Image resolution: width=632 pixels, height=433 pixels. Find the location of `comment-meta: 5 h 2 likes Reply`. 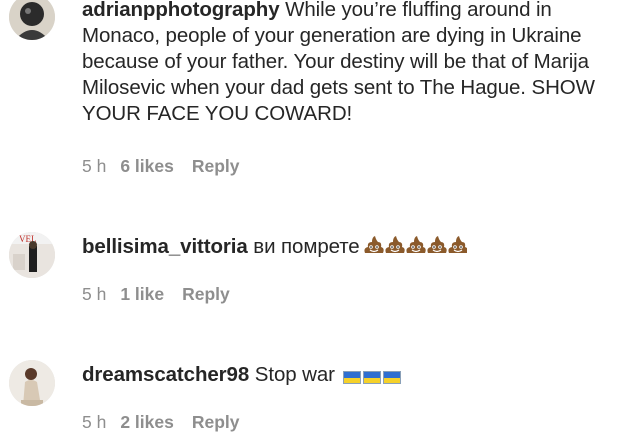

comment-meta: 5 h 2 likes Reply is located at coordinates (161, 422).